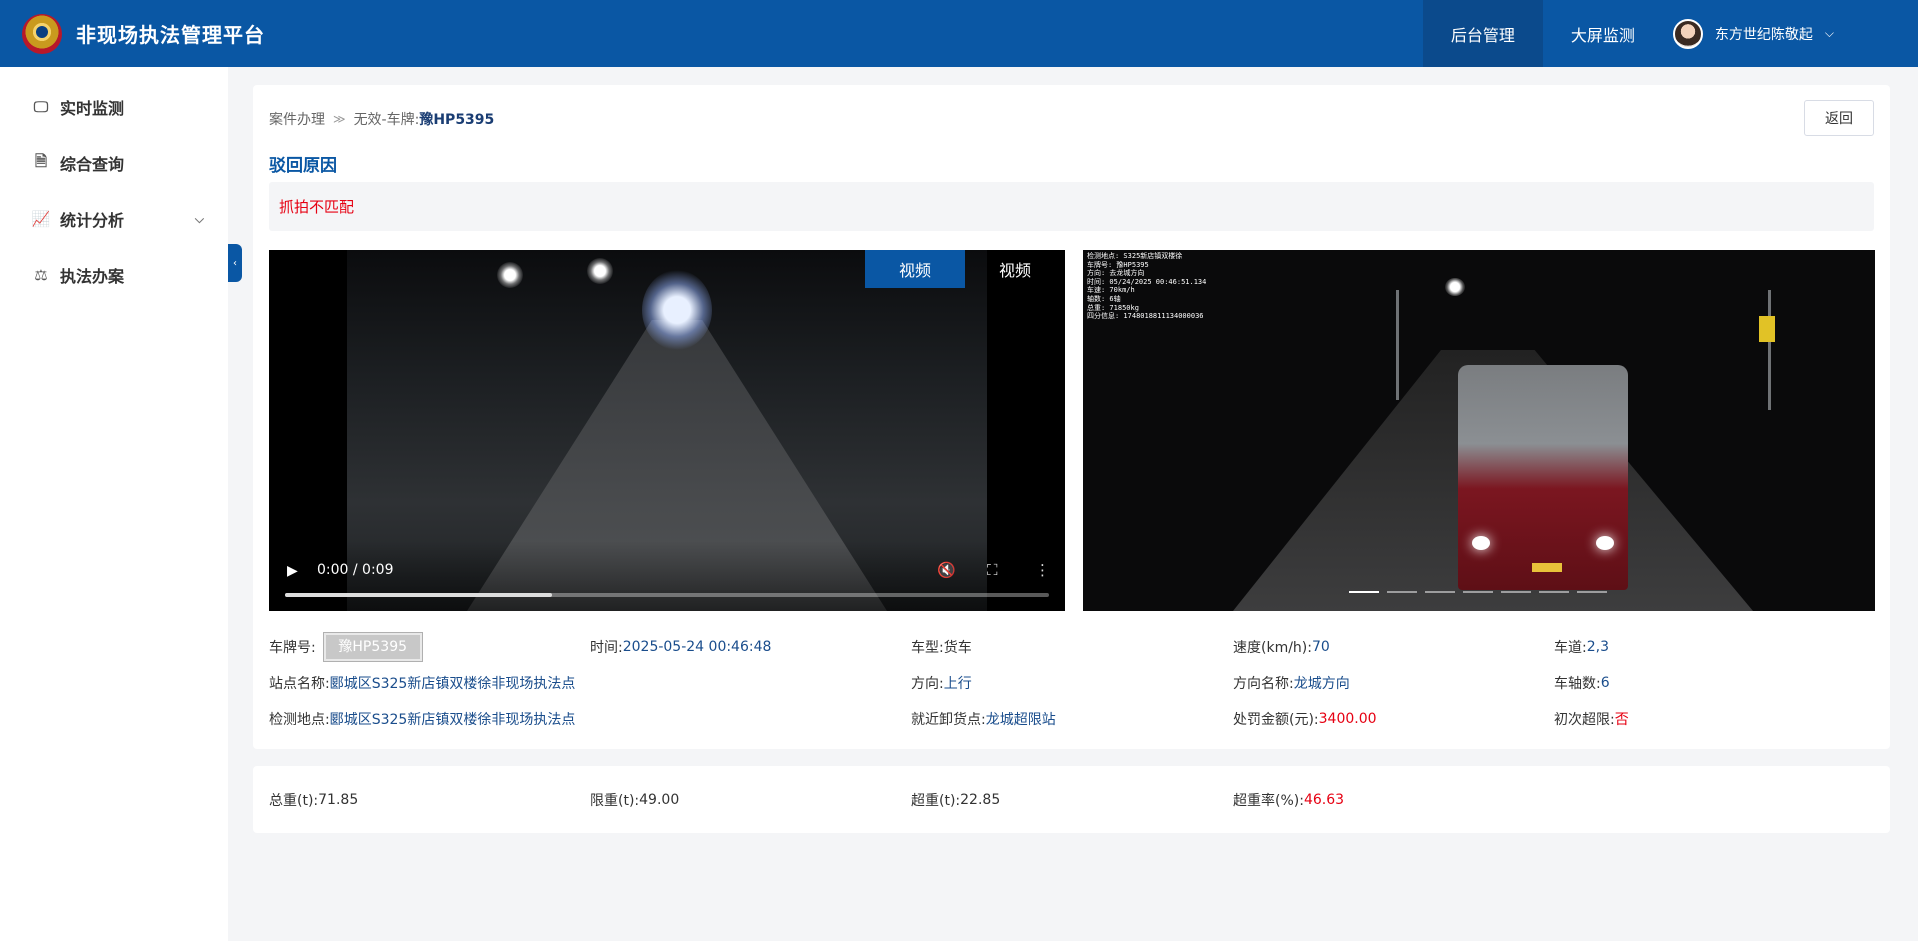  I want to click on overlay-line: 方向: 去龙城方向, so click(1116, 273).